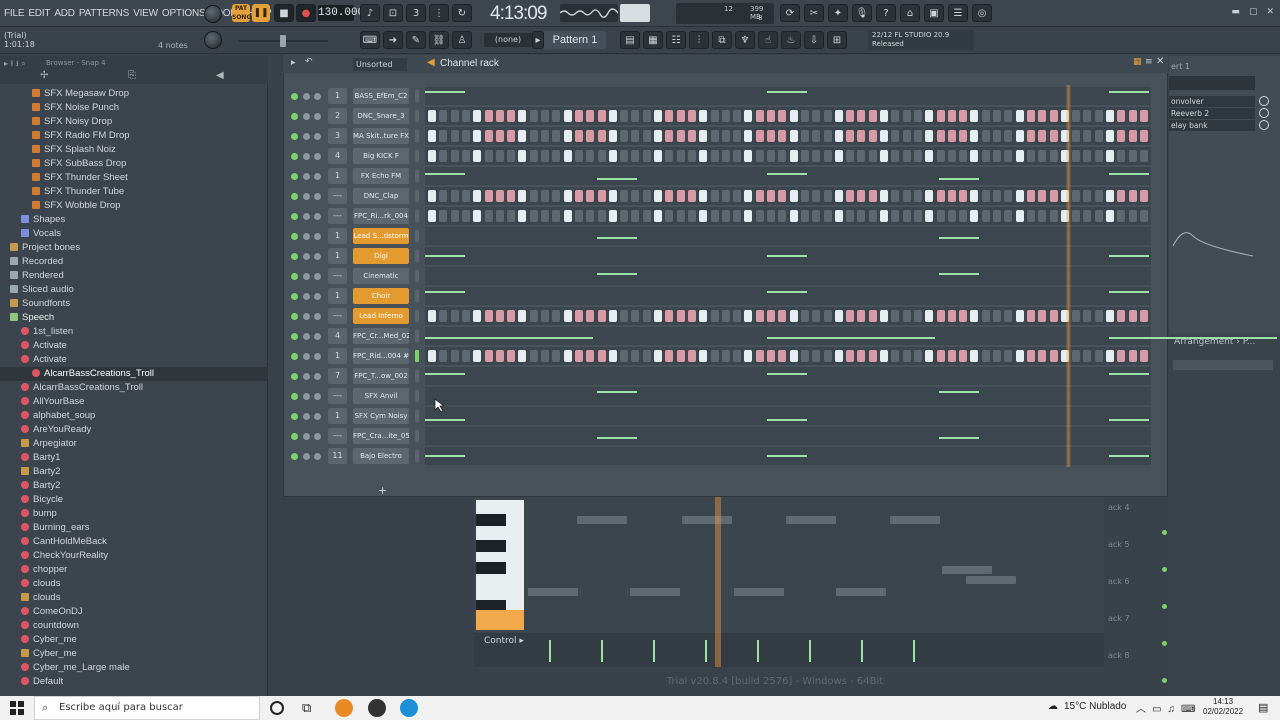 This screenshot has height=720, width=1280. I want to click on metronome-icon: ♪, so click(370, 13).